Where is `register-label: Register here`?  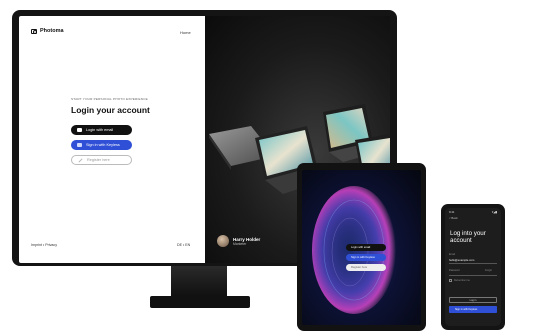
register-label: Register here is located at coordinates (98, 160).